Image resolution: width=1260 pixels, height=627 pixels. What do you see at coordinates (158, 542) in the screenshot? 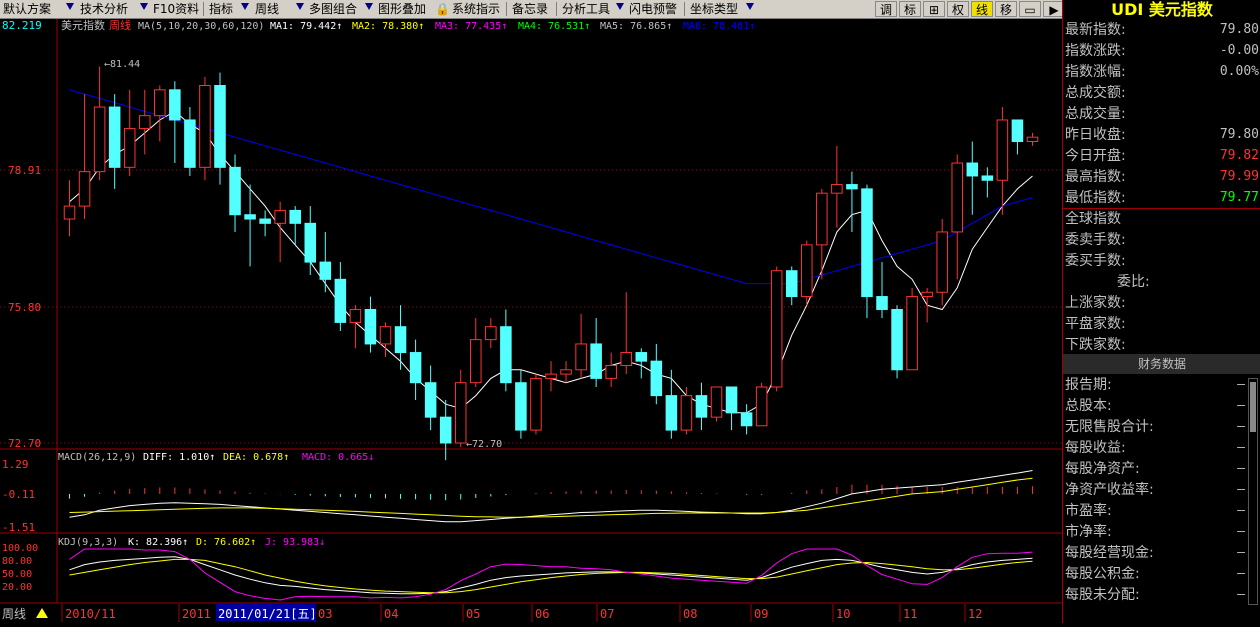
I see `kdj-k-legend: K: 82.396↑` at bounding box center [158, 542].